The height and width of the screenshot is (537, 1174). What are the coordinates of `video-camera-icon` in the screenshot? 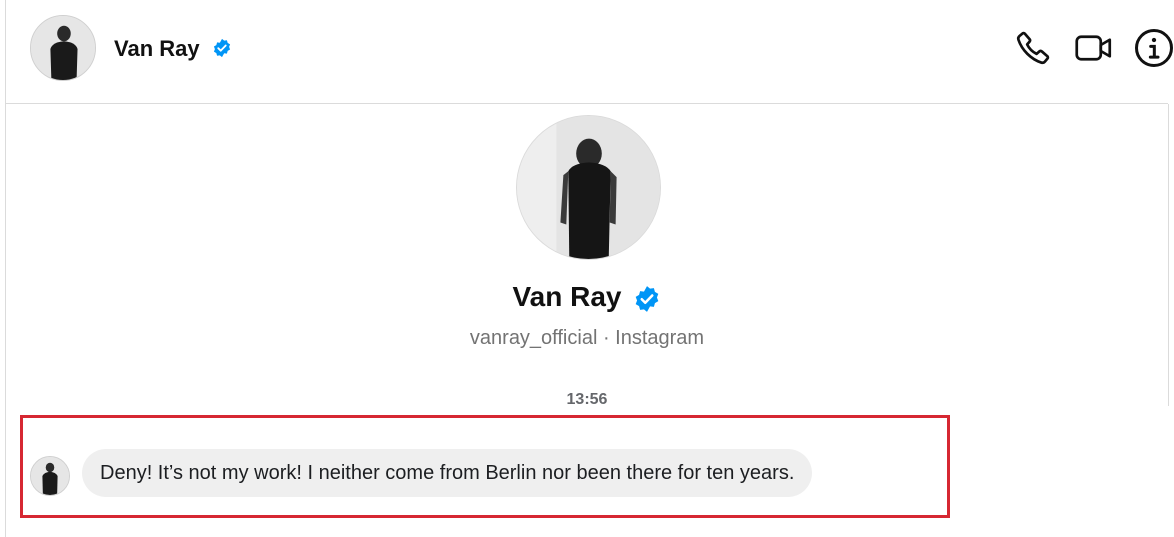 It's located at (1094, 48).